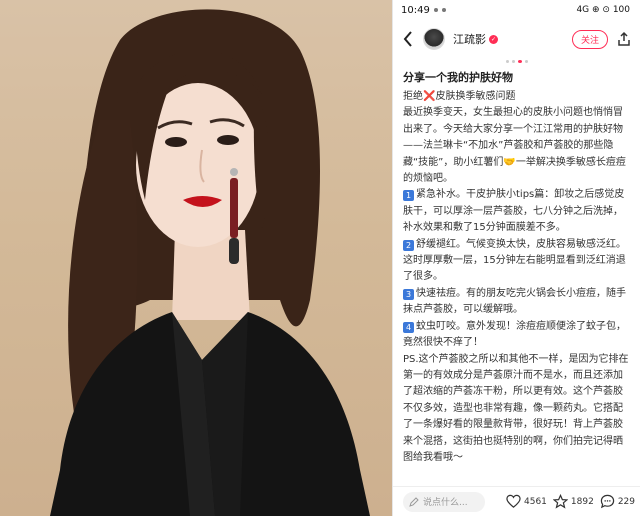  I want to click on handshake-emoji-icon: 🤝, so click(509, 162).